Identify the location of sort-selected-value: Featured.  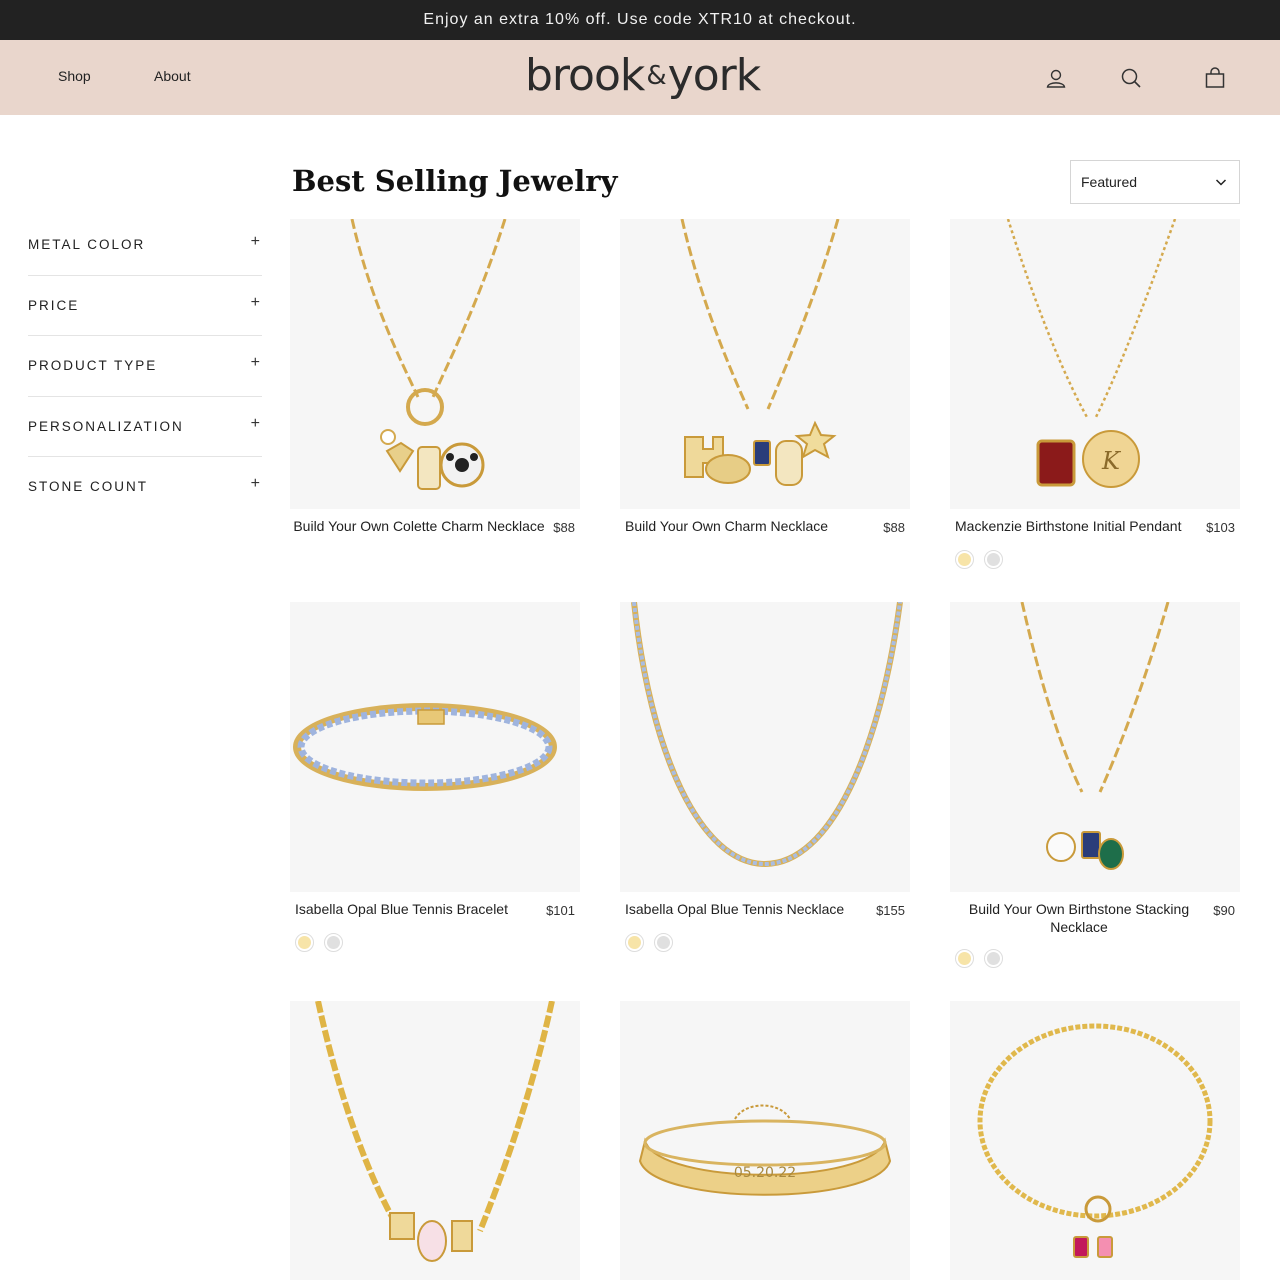
(1109, 182).